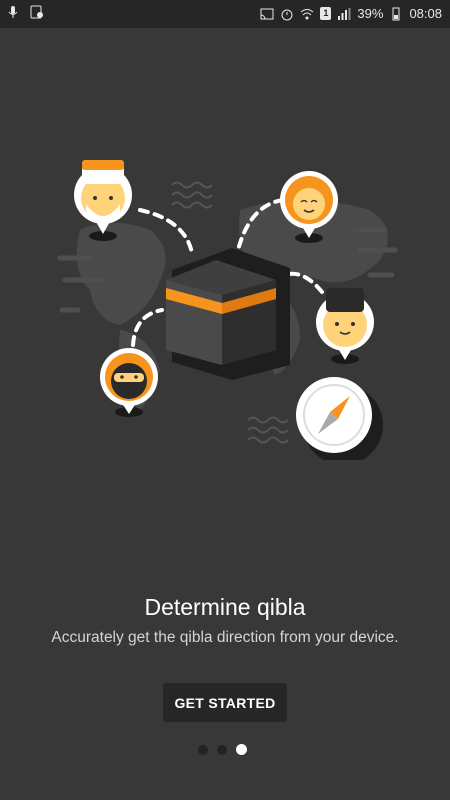 This screenshot has height=800, width=450. Describe the element at coordinates (339, 418) in the screenshot. I see `compass-icon` at that location.